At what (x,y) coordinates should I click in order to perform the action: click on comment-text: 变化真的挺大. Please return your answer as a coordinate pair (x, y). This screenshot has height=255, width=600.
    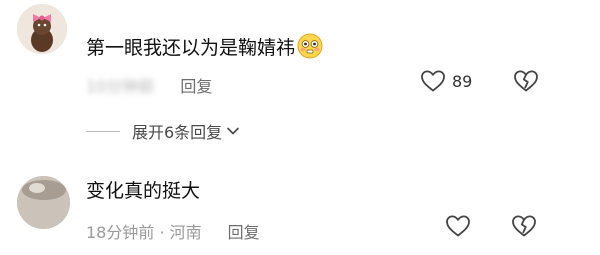
    Looking at the image, I should click on (143, 191).